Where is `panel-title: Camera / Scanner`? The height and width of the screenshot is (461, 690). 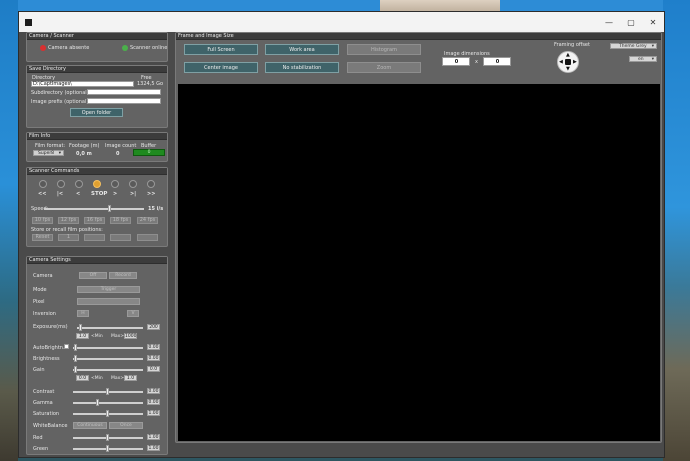 panel-title: Camera / Scanner is located at coordinates (97, 36).